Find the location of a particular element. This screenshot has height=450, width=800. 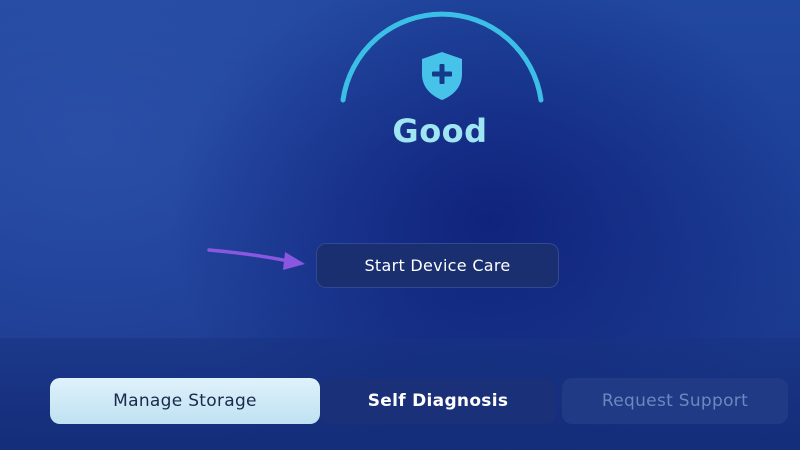

shield-plus-icon is located at coordinates (442, 76).